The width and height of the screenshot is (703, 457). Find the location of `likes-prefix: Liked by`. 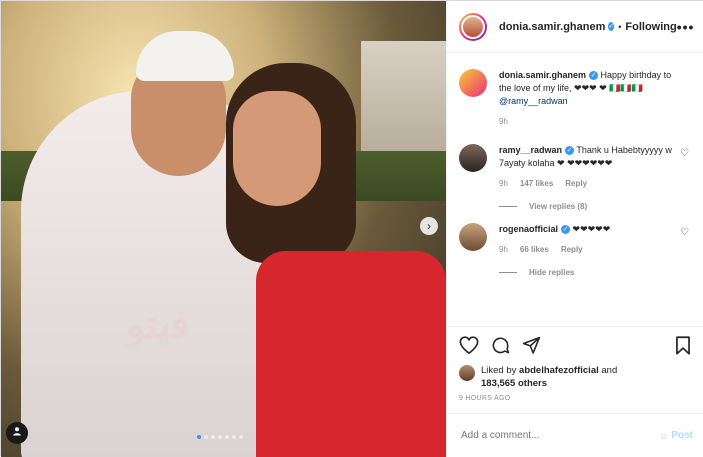

likes-prefix: Liked by is located at coordinates (499, 370).